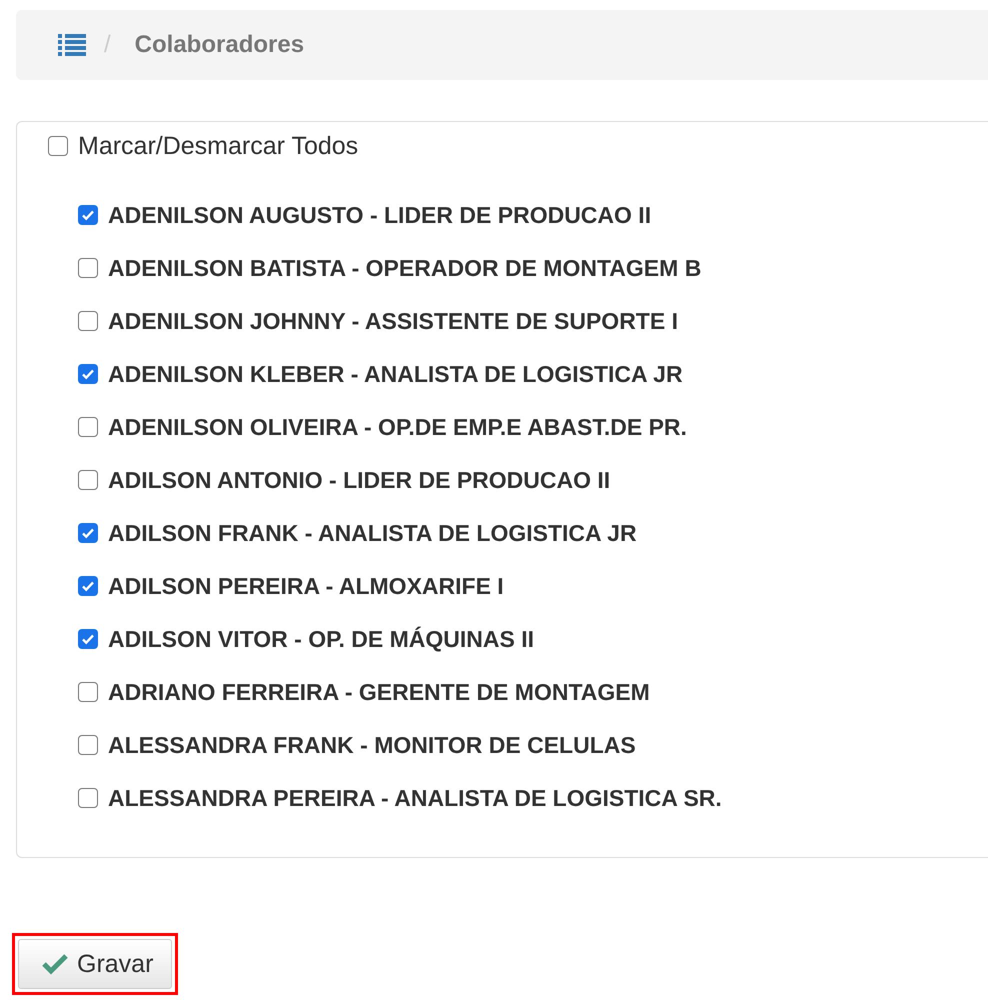 This screenshot has height=1000, width=988. Describe the element at coordinates (405, 268) in the screenshot. I see `employee-label: ADENILSON BATISTA - OPERADOR DE MONTAGEM B` at that location.